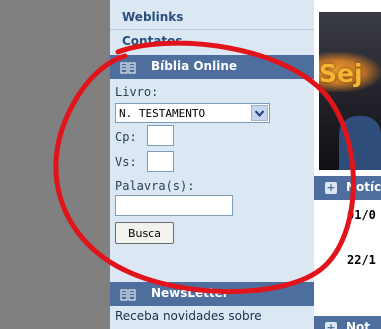 Image resolution: width=381 pixels, height=329 pixels. Describe the element at coordinates (160, 135) in the screenshot. I see `chapter-input` at that location.